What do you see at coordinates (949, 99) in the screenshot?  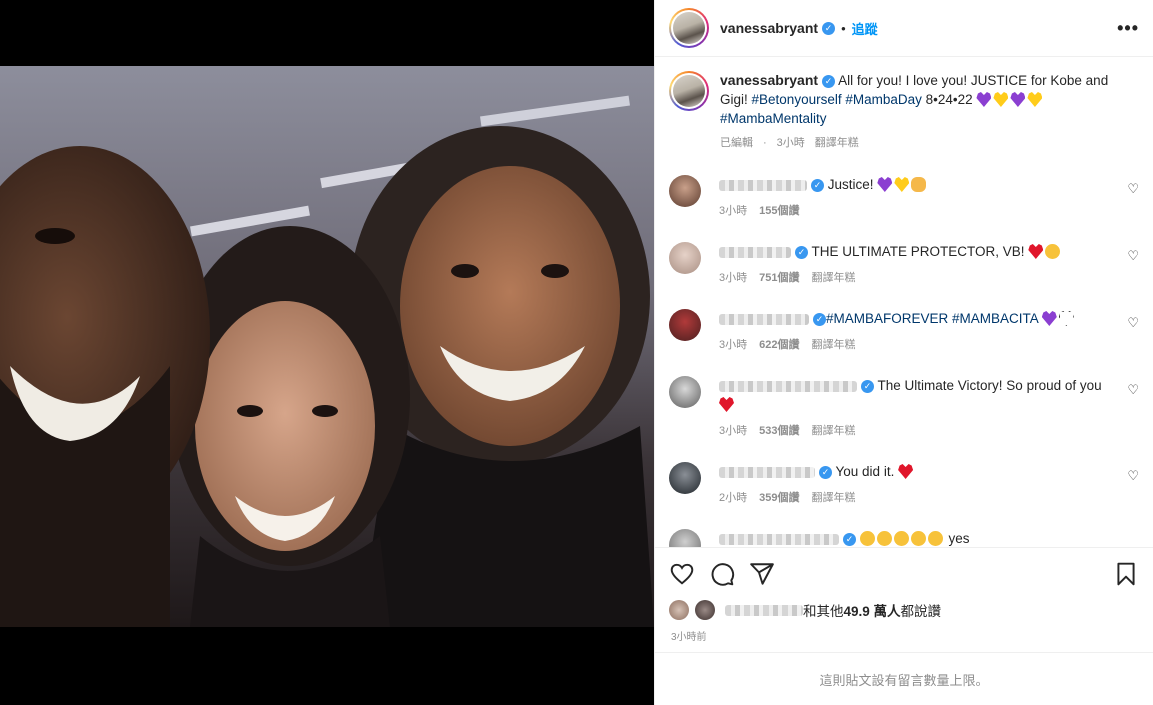 I see `caption-date: 8•24•22` at bounding box center [949, 99].